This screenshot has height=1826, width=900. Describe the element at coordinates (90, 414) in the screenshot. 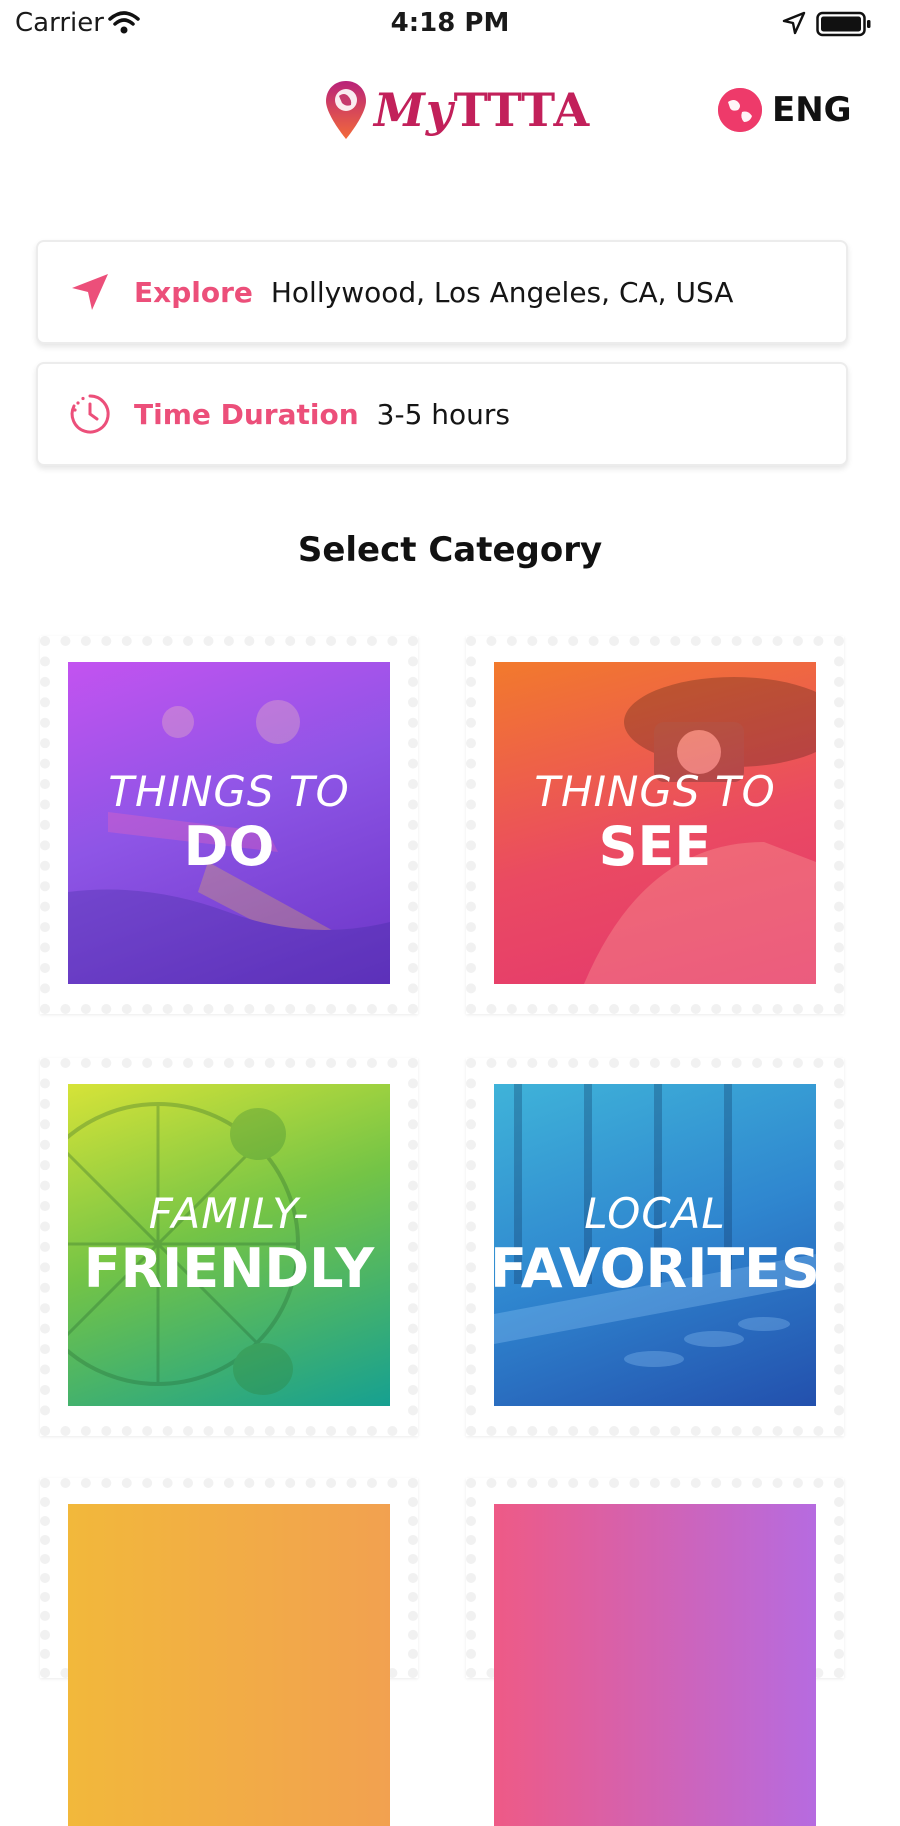

I see `clock-icon` at that location.